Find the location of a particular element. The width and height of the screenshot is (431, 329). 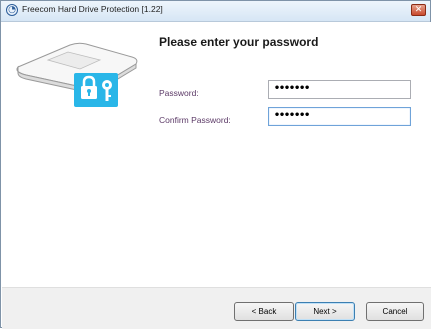

confirm-password-label: Confirm Password: is located at coordinates (195, 120).